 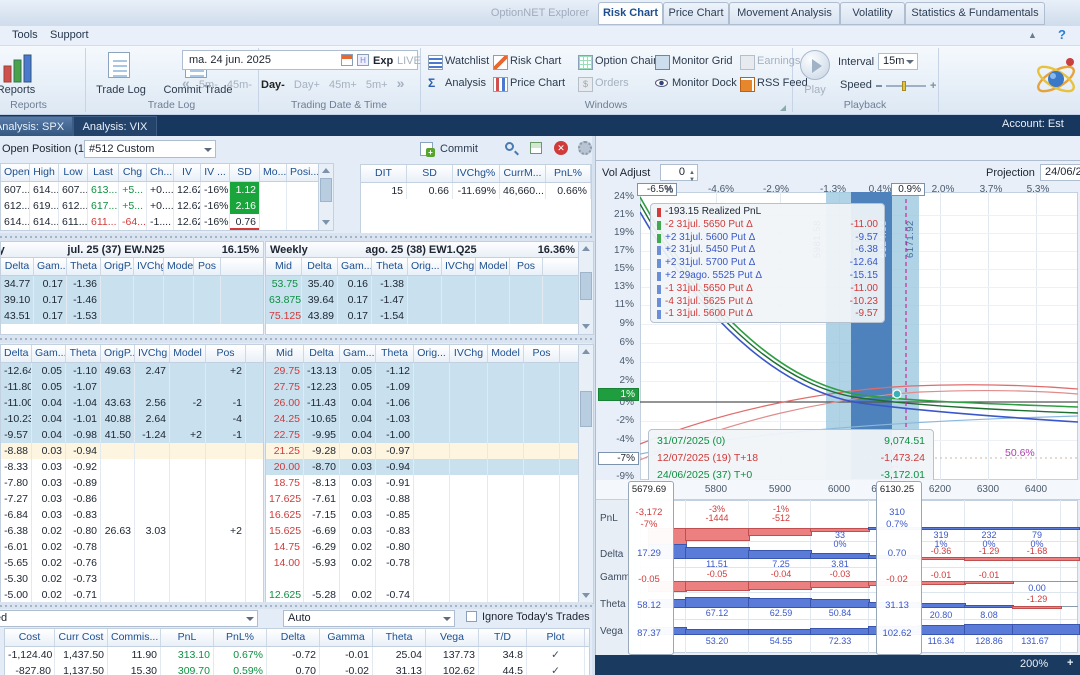 What do you see at coordinates (186, 83) in the screenshot?
I see `step-back-icon: «` at bounding box center [186, 83].